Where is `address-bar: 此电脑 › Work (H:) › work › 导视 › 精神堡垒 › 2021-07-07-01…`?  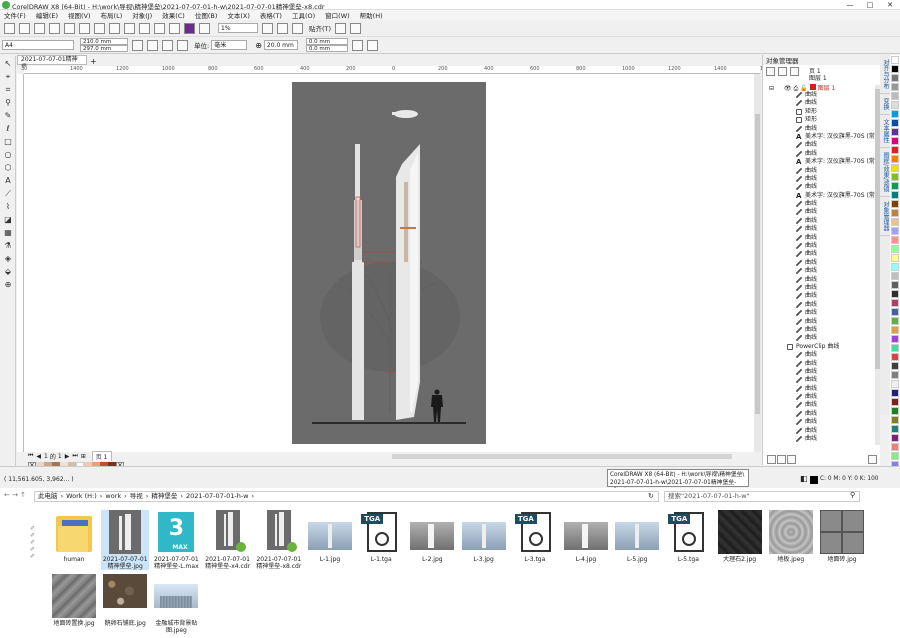 address-bar: 此电脑 › Work (H:) › work › 导视 › 精神堡垒 › 2021-07-07-01… is located at coordinates (346, 496).